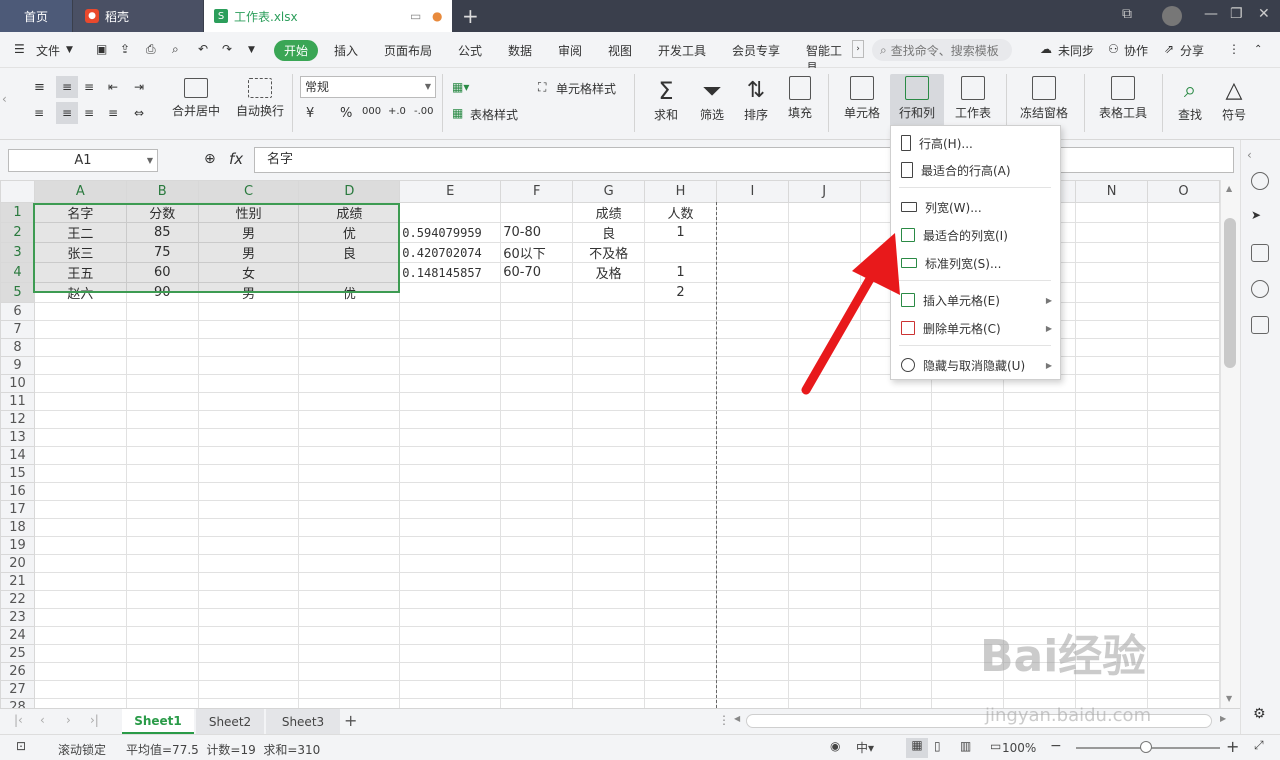  I want to click on menu-file: 文件, so click(48, 50).